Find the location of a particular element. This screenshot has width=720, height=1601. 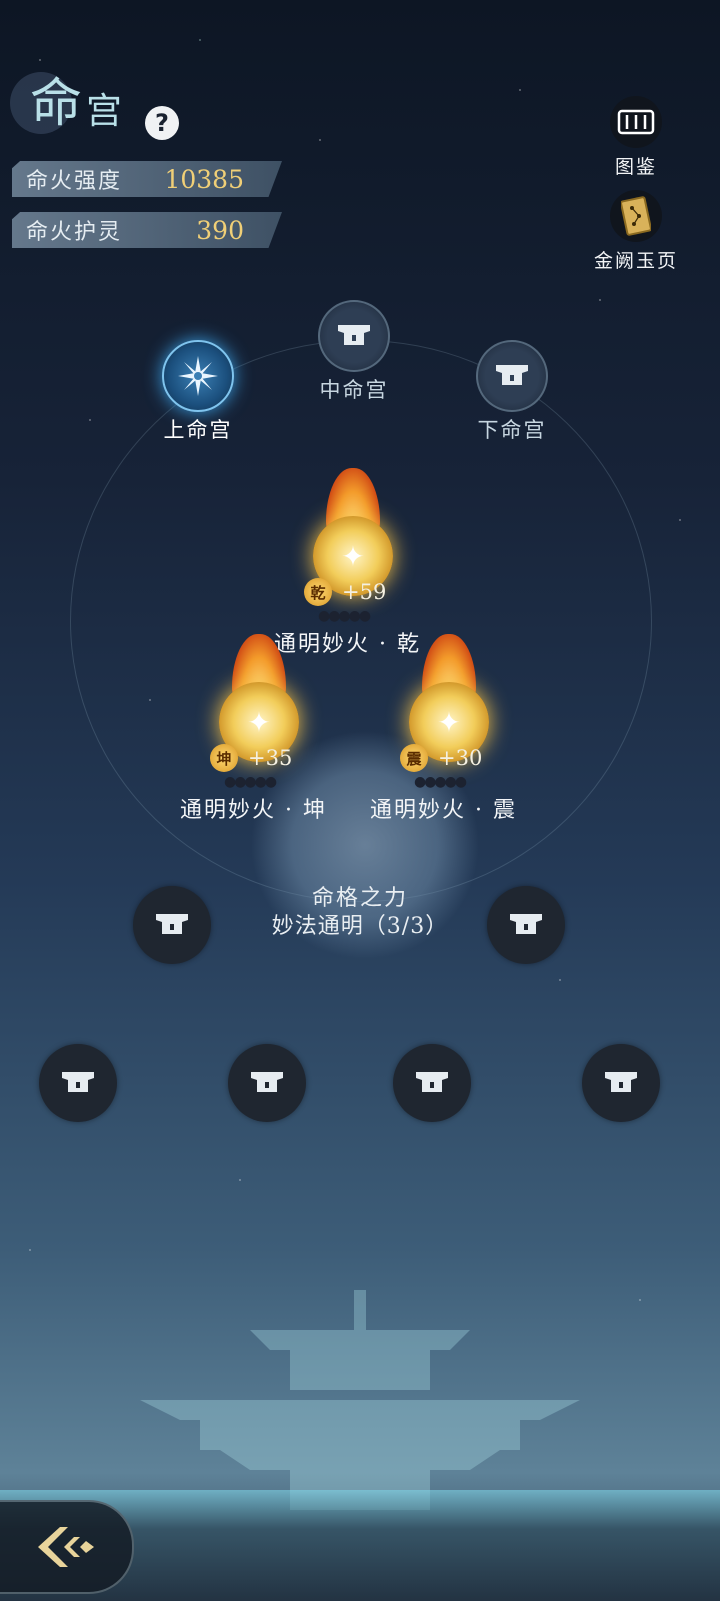

stat-fire-guard: 命火护灵 390 is located at coordinates (147, 230).